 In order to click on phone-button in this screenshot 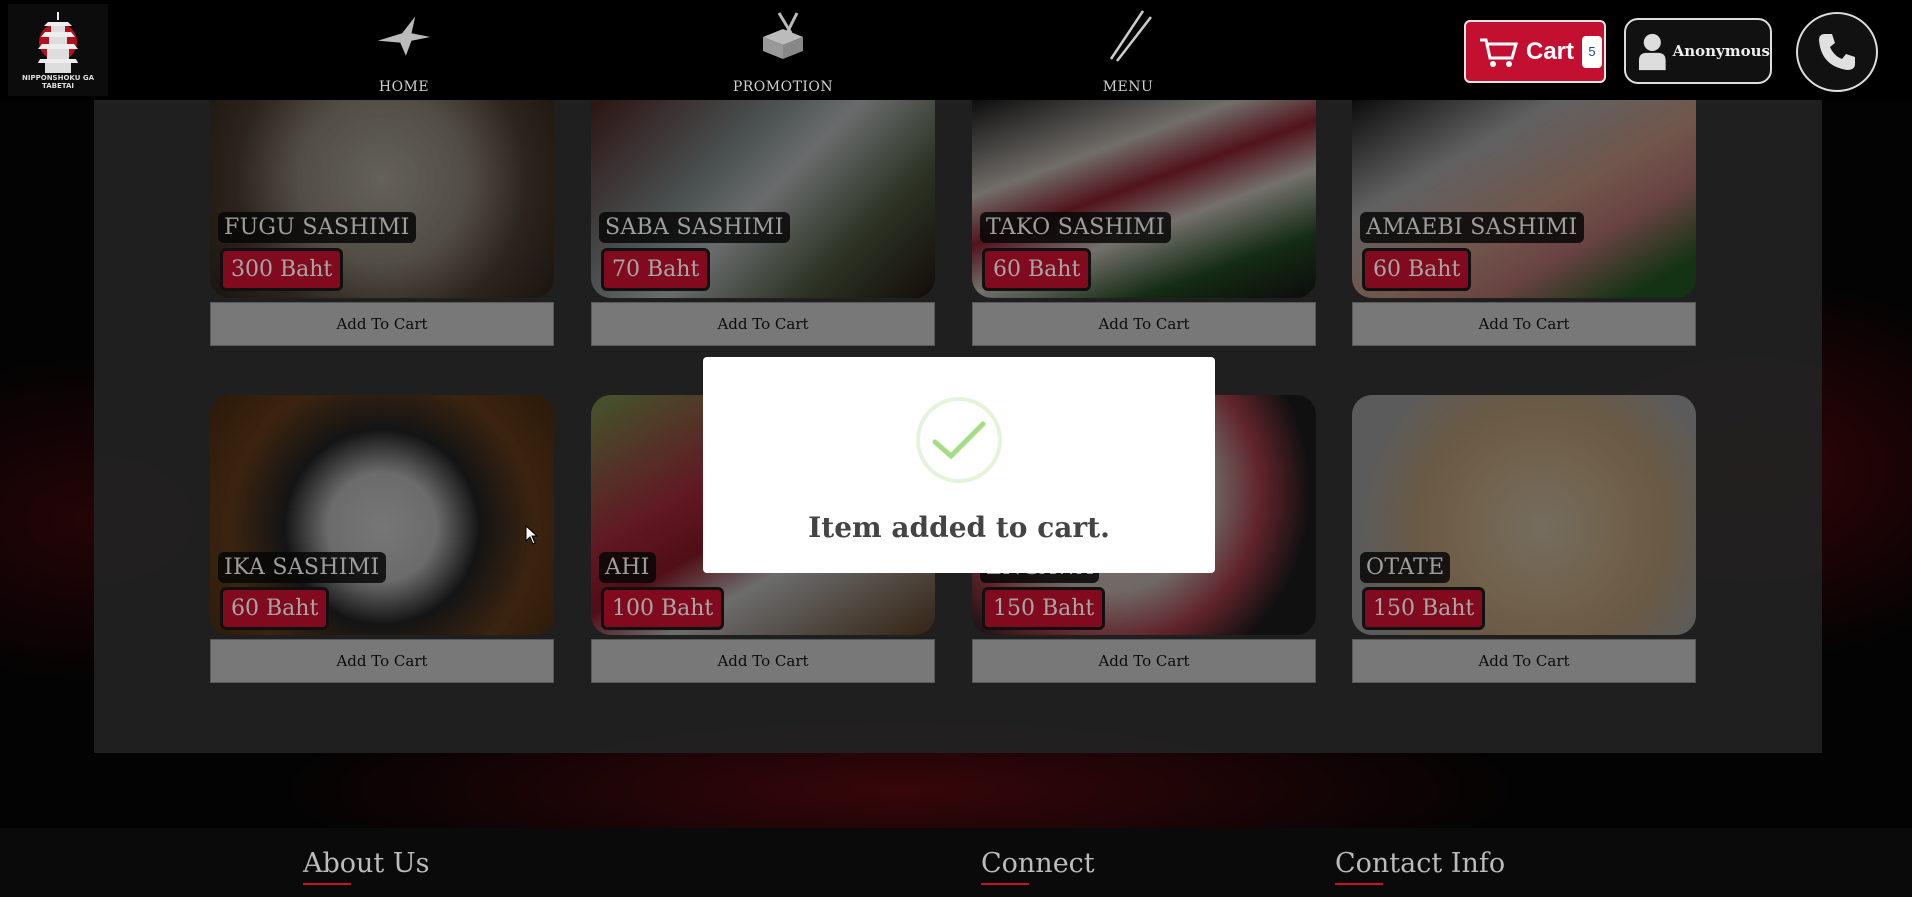, I will do `click(1837, 52)`.